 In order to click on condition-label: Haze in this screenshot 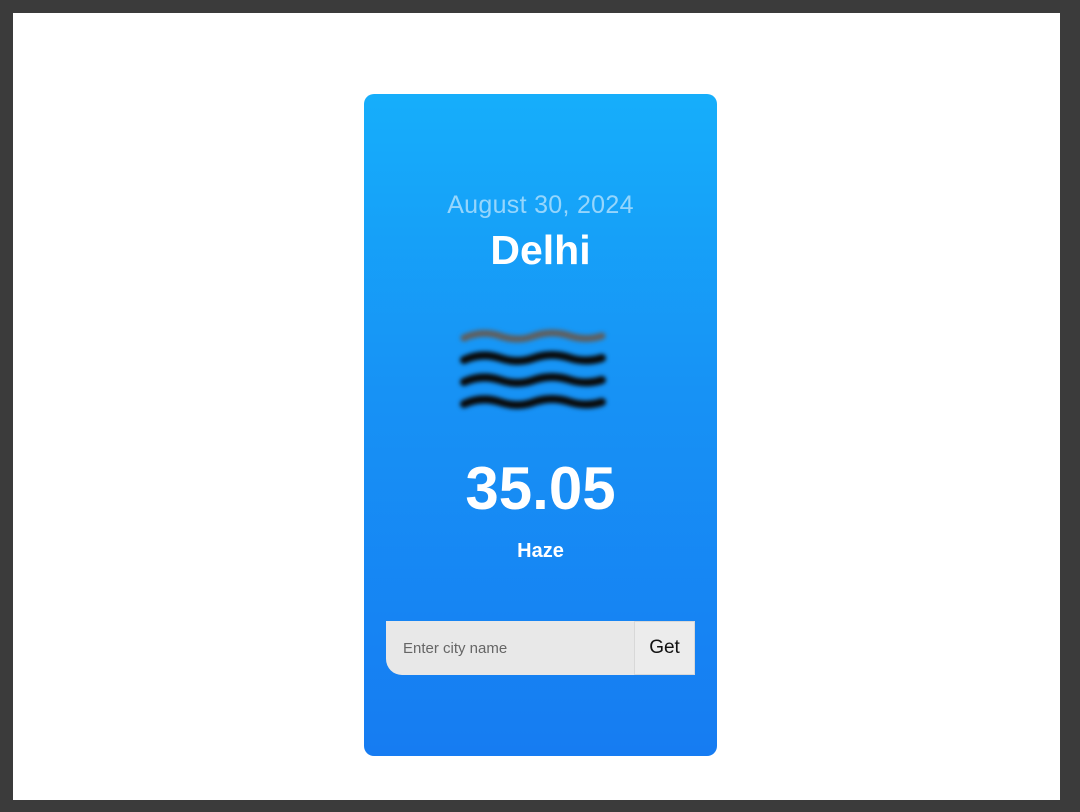, I will do `click(540, 551)`.